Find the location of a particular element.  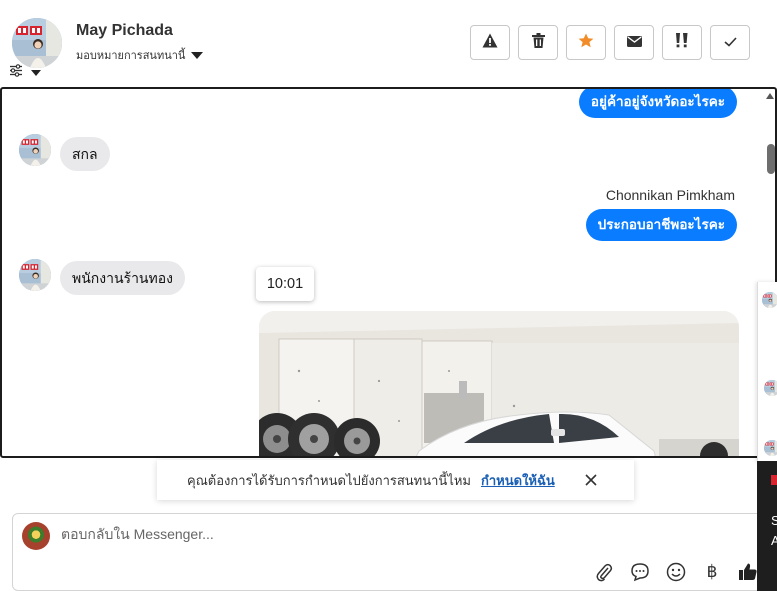

double-exclamation-icon is located at coordinates (682, 42).